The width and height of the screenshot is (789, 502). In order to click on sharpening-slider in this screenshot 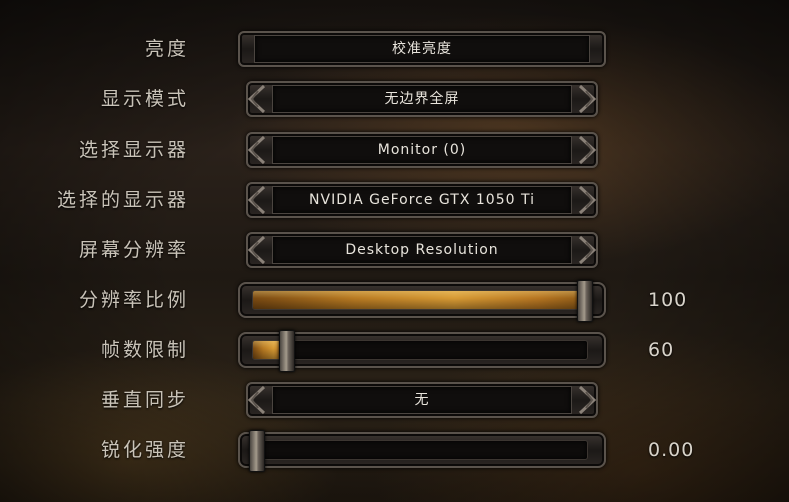, I will do `click(422, 451)`.